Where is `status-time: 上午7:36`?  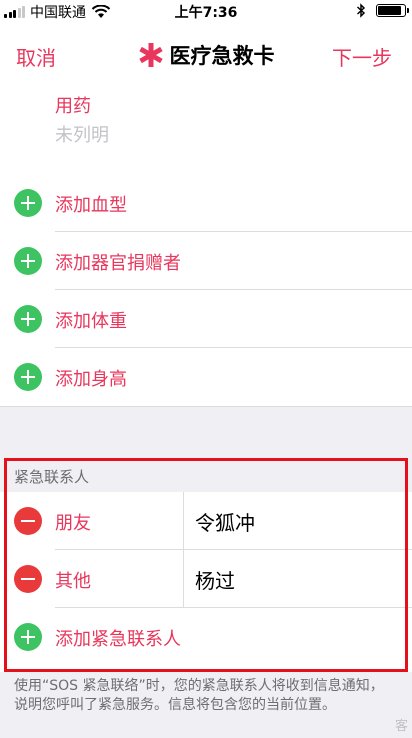 status-time: 上午7:36 is located at coordinates (206, 13).